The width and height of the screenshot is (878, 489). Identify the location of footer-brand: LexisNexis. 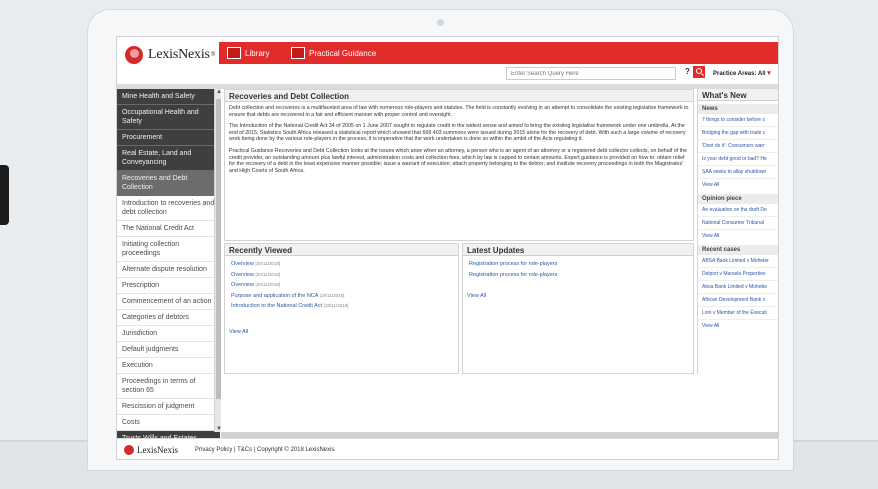
(151, 450).